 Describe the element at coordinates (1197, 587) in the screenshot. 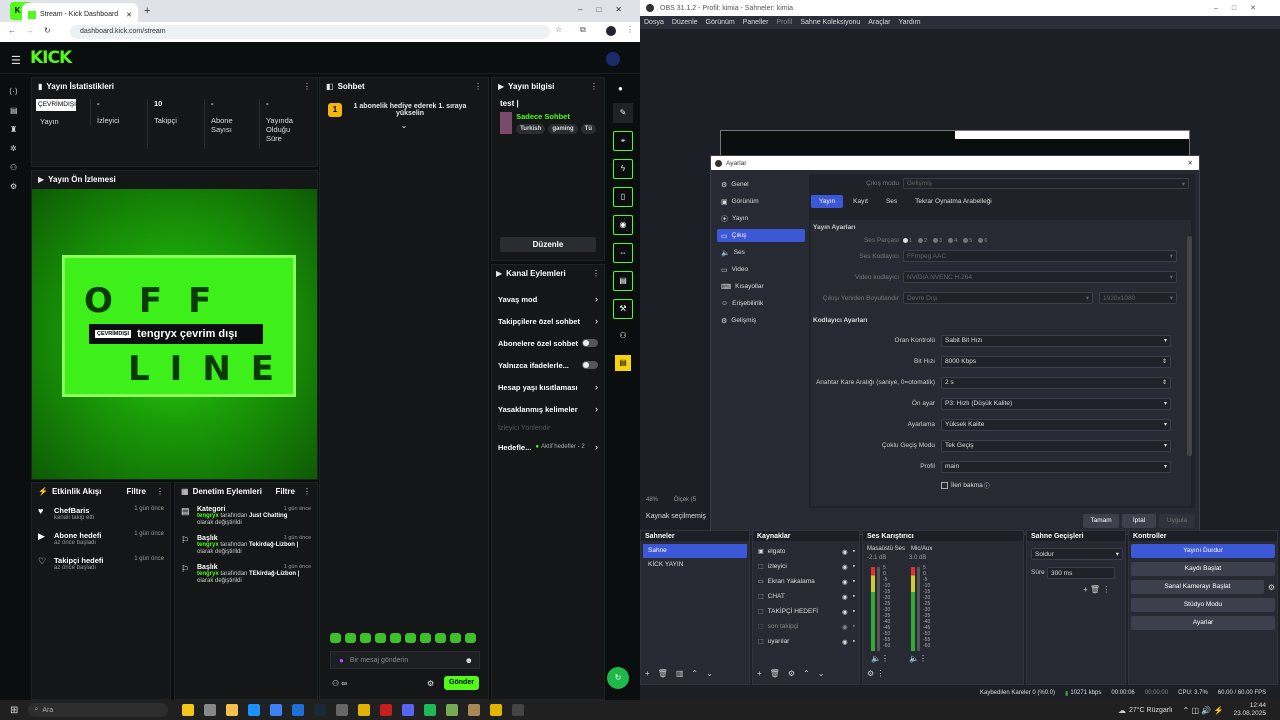

I see `start-virtual-camera-button: Sanal Kamerayı Başlat` at that location.